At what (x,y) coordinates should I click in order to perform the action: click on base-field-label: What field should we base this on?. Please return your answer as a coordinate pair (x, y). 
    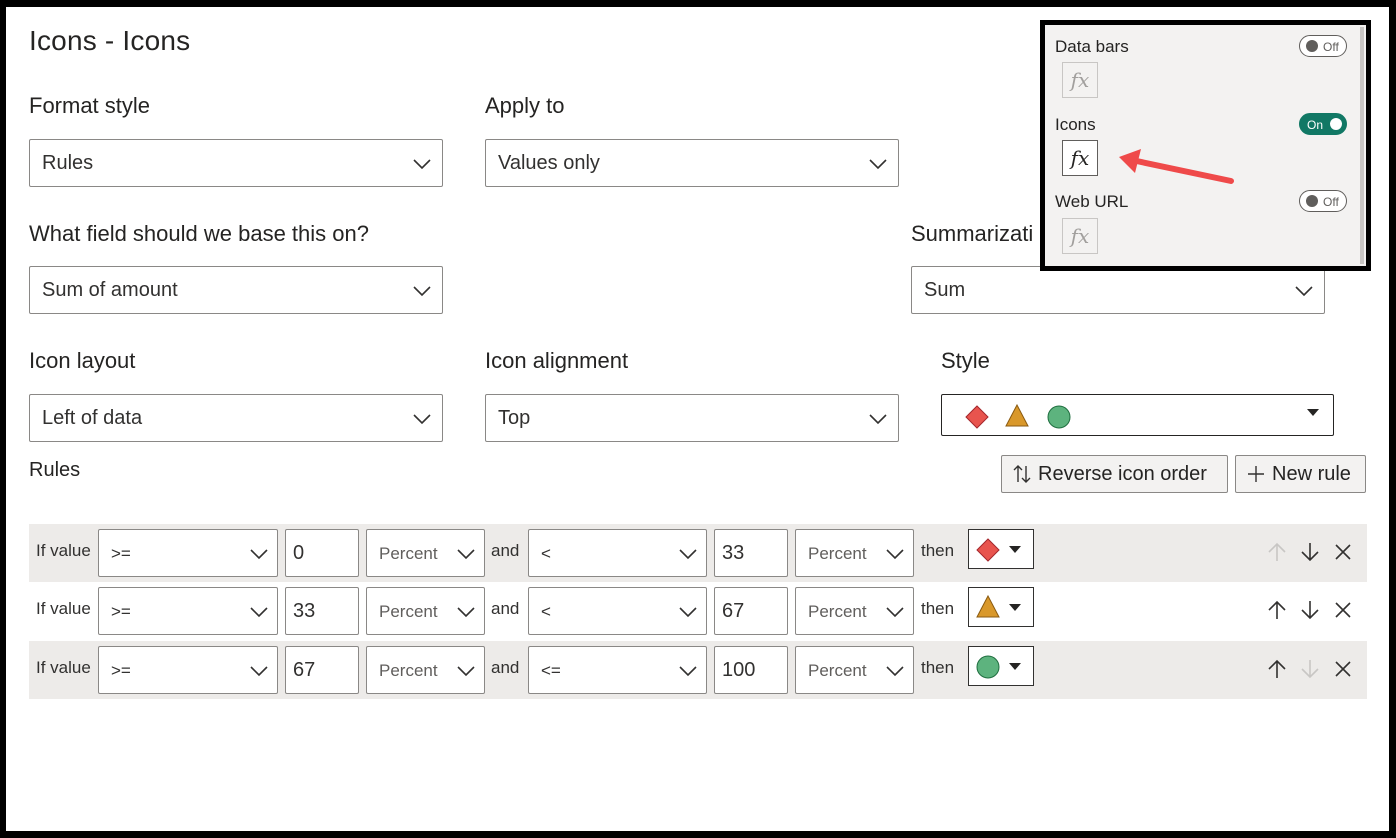
    Looking at the image, I should click on (199, 233).